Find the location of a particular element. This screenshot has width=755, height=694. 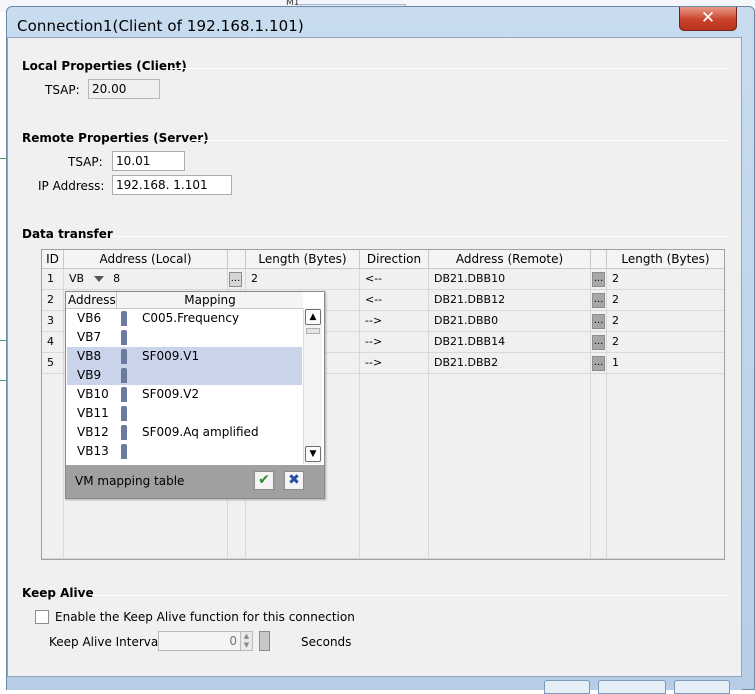

mapping-item: VB8 SF009.V1 is located at coordinates (184, 356).